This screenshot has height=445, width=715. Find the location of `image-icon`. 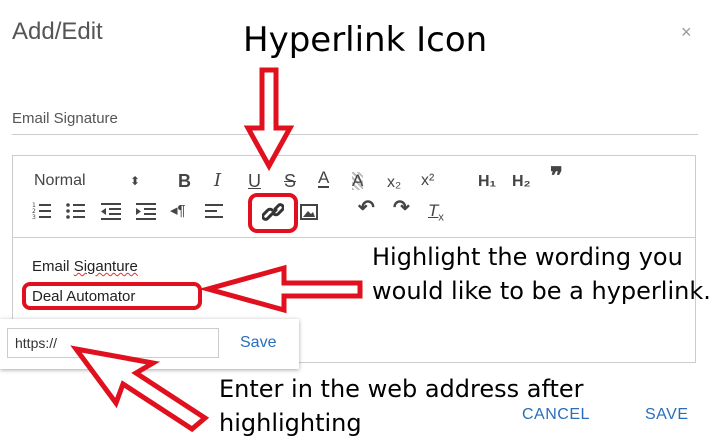

image-icon is located at coordinates (309, 212).